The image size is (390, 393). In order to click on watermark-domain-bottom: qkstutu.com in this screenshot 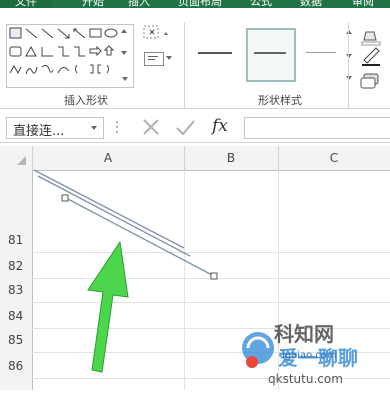, I will do `click(305, 379)`.